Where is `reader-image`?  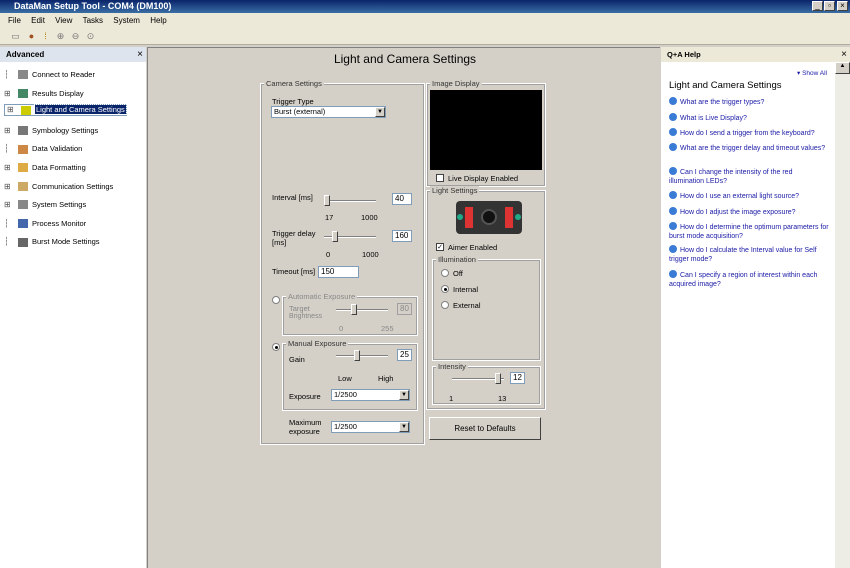
reader-image is located at coordinates (489, 217).